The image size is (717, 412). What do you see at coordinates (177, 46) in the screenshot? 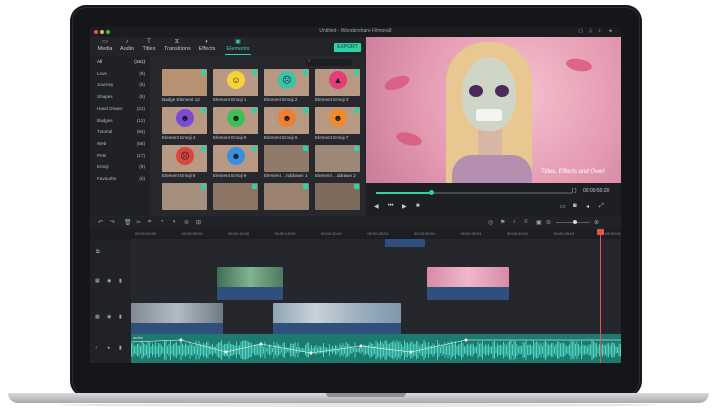
I see `tab-transitions: ⧖ Transitions` at bounding box center [177, 46].